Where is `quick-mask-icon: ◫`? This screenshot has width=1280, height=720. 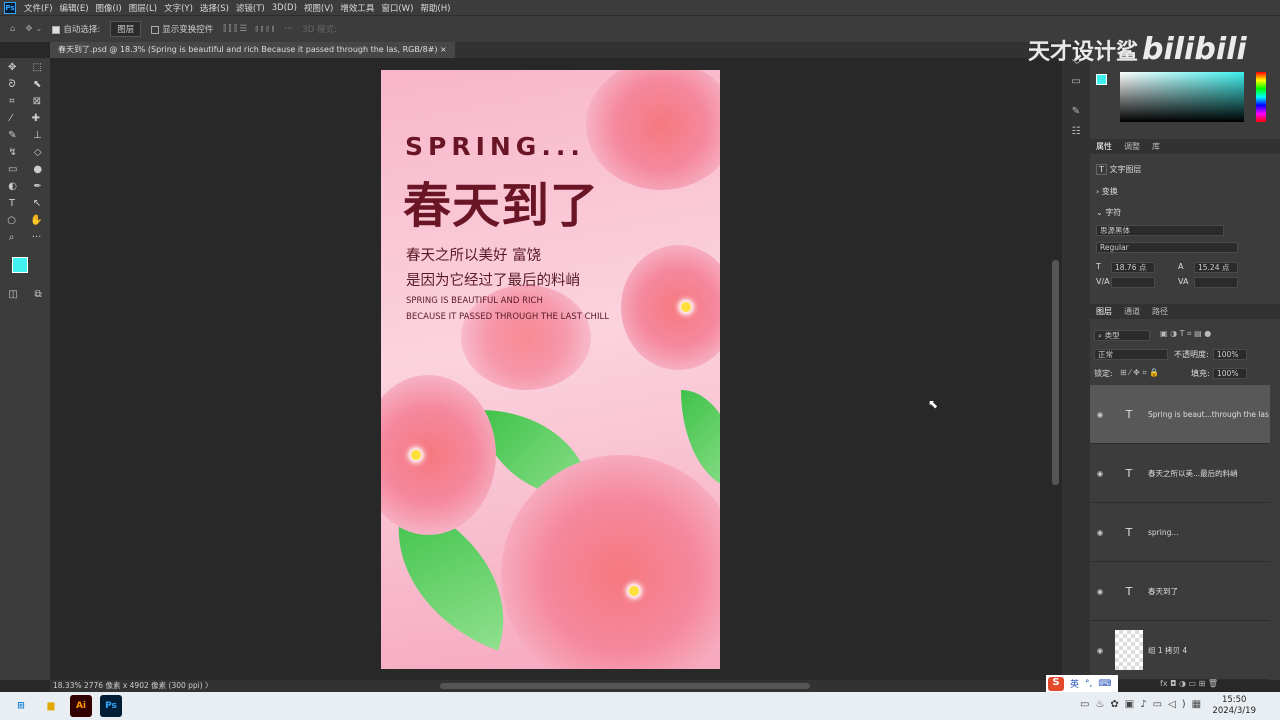
quick-mask-icon: ◫ is located at coordinates (12, 297).